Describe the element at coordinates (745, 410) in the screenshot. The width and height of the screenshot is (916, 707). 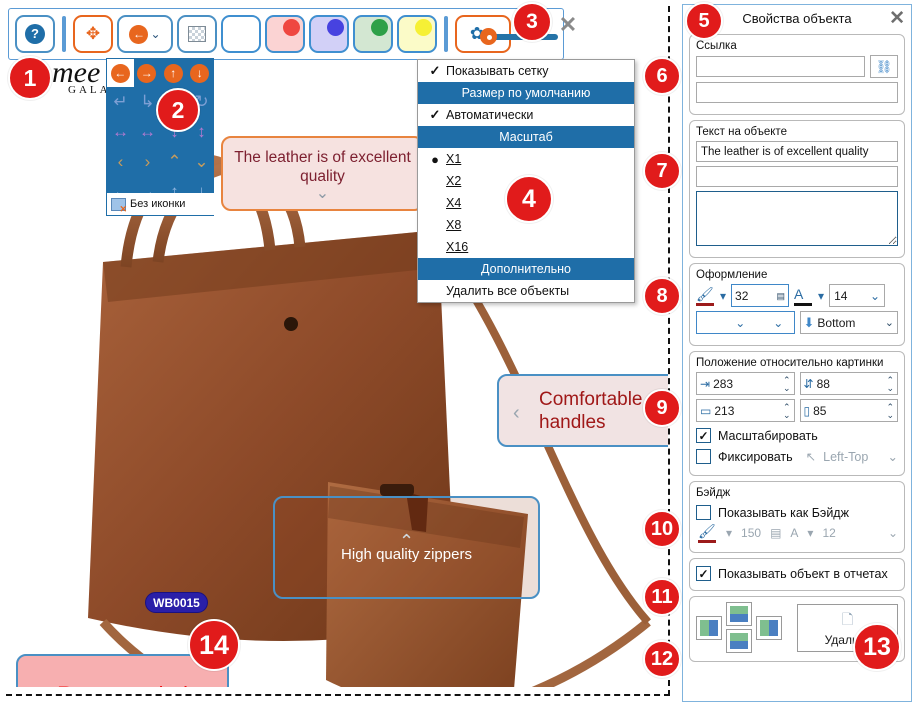
I see `position-width-field: ▭ 213 ⌃ ⌄` at that location.